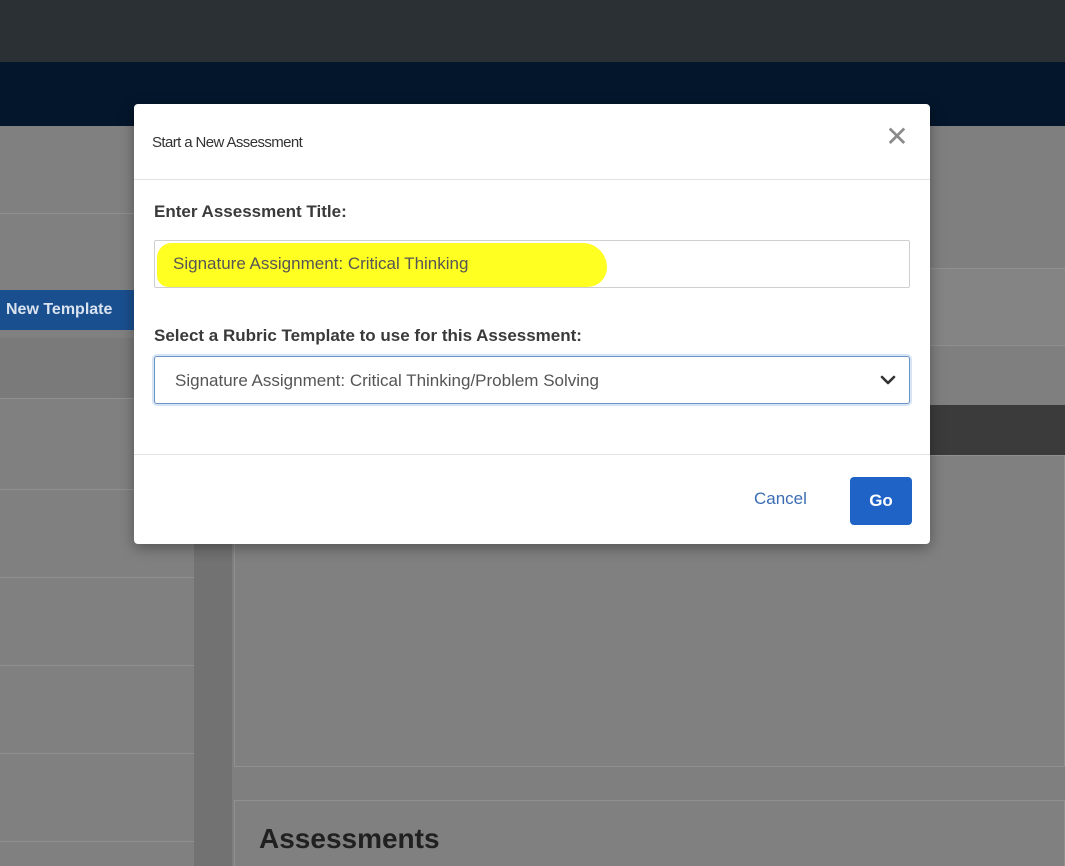 The height and width of the screenshot is (866, 1065). I want to click on chevron-down-icon, so click(888, 380).